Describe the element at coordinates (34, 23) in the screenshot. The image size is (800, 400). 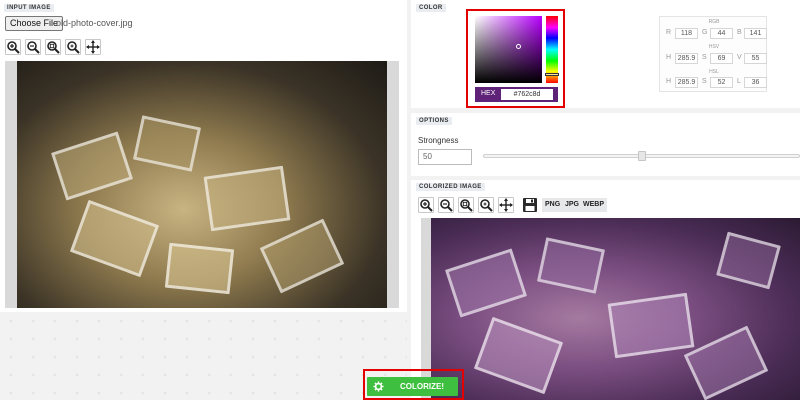
I see `choose-file-button: Choose File` at that location.